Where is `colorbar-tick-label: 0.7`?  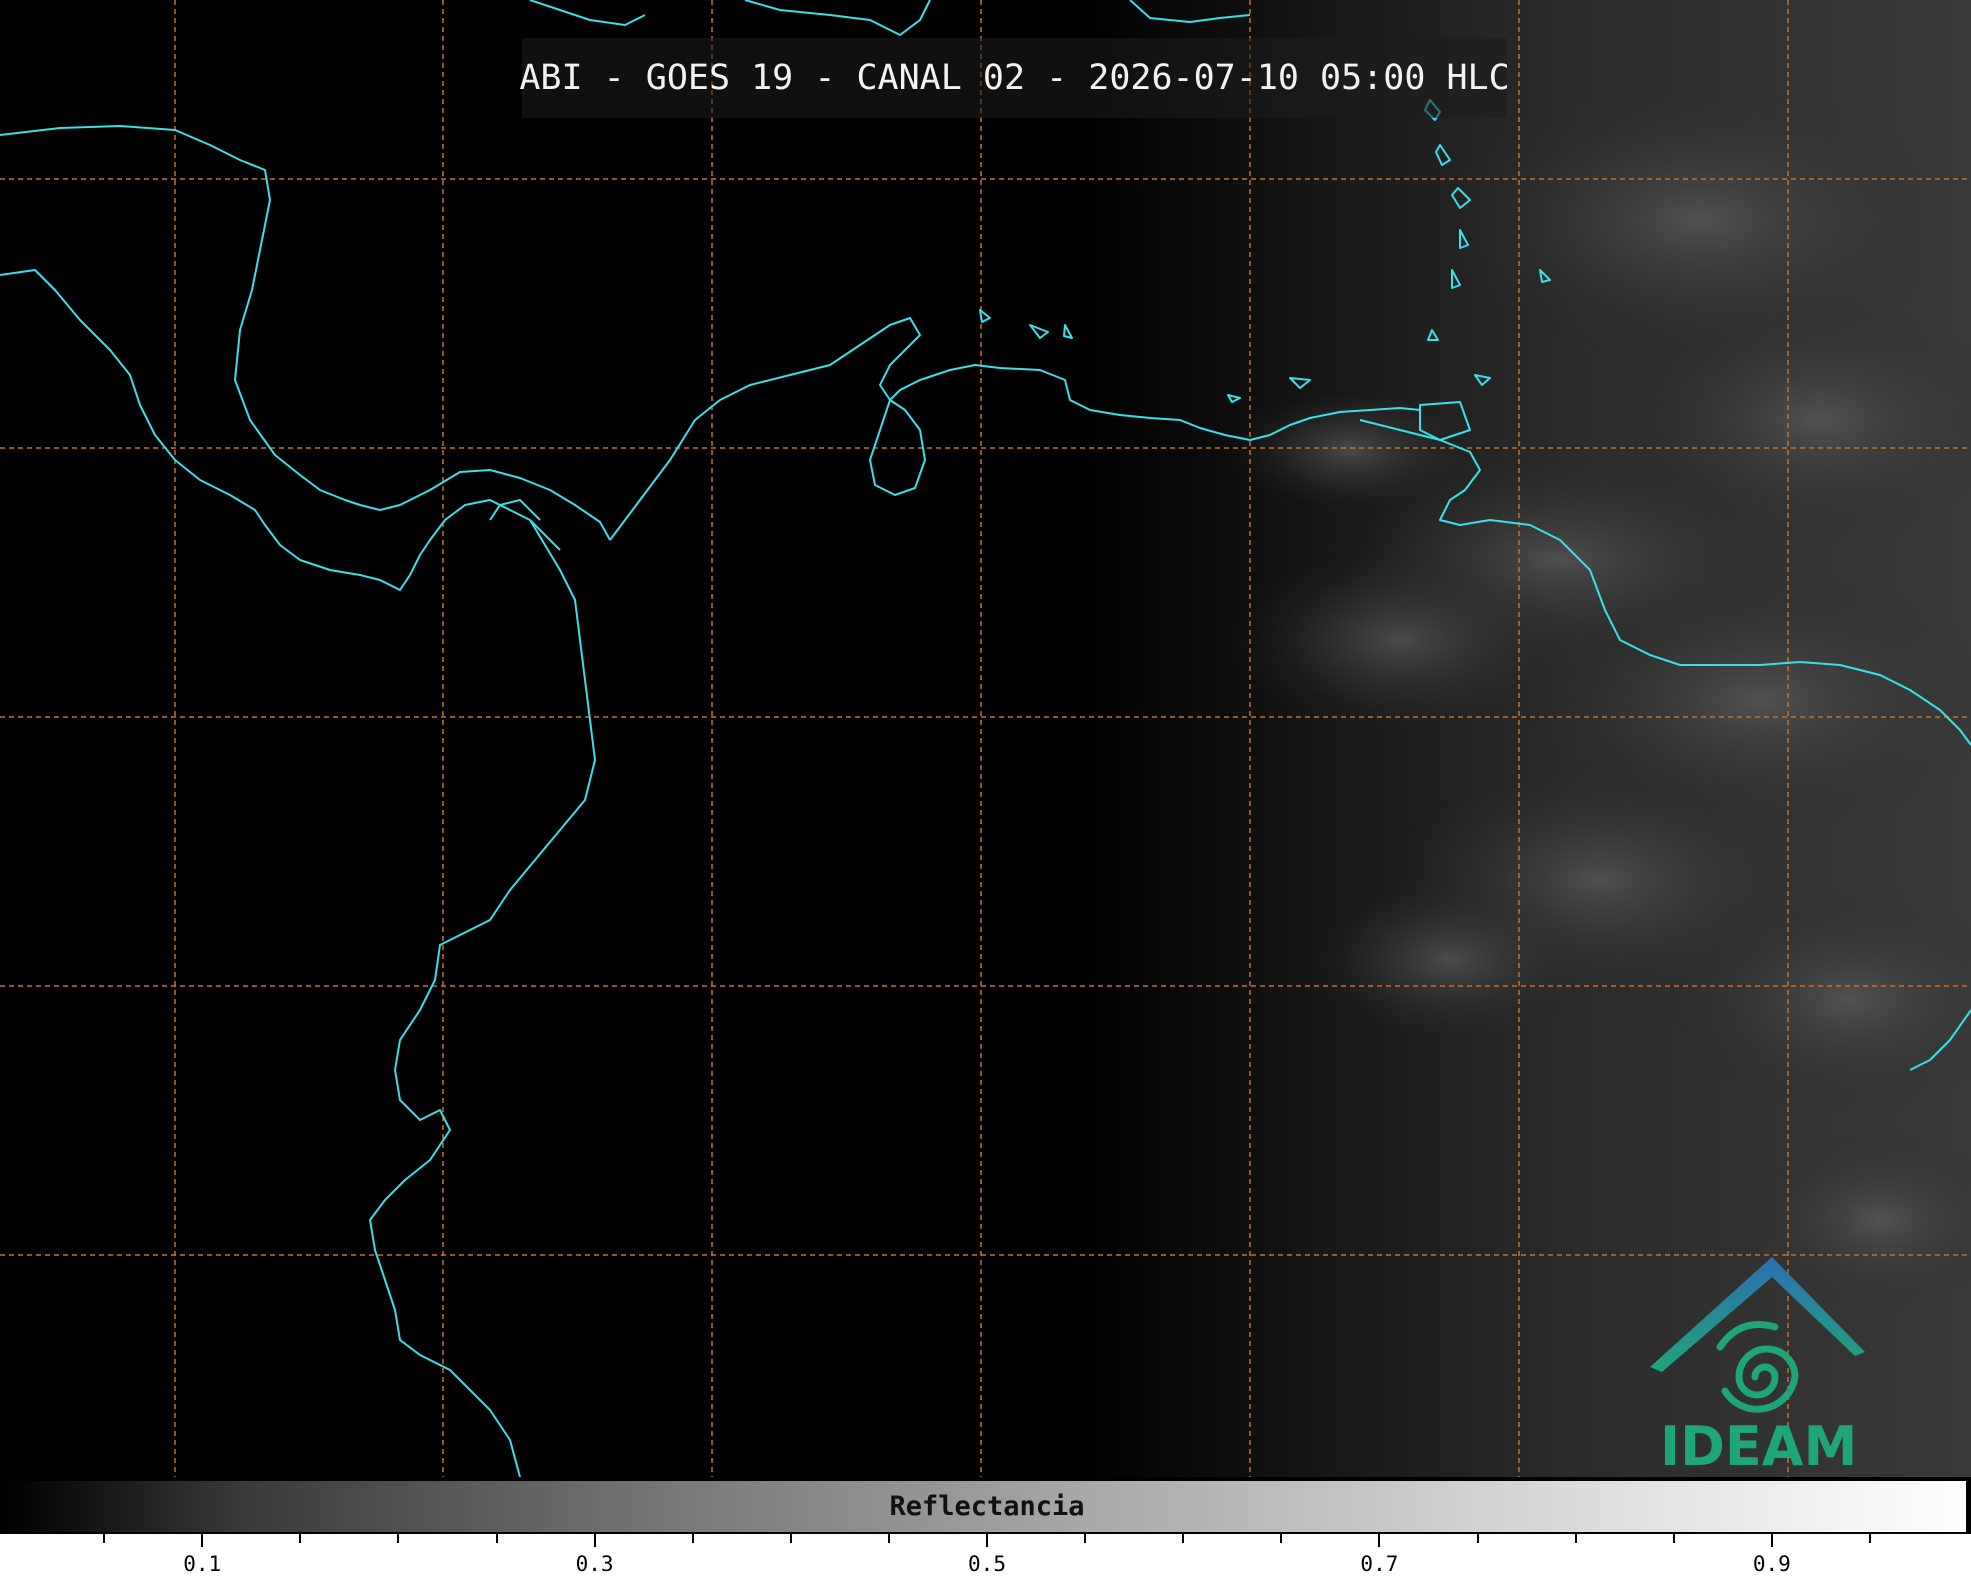
colorbar-tick-label: 0.7 is located at coordinates (1379, 1564).